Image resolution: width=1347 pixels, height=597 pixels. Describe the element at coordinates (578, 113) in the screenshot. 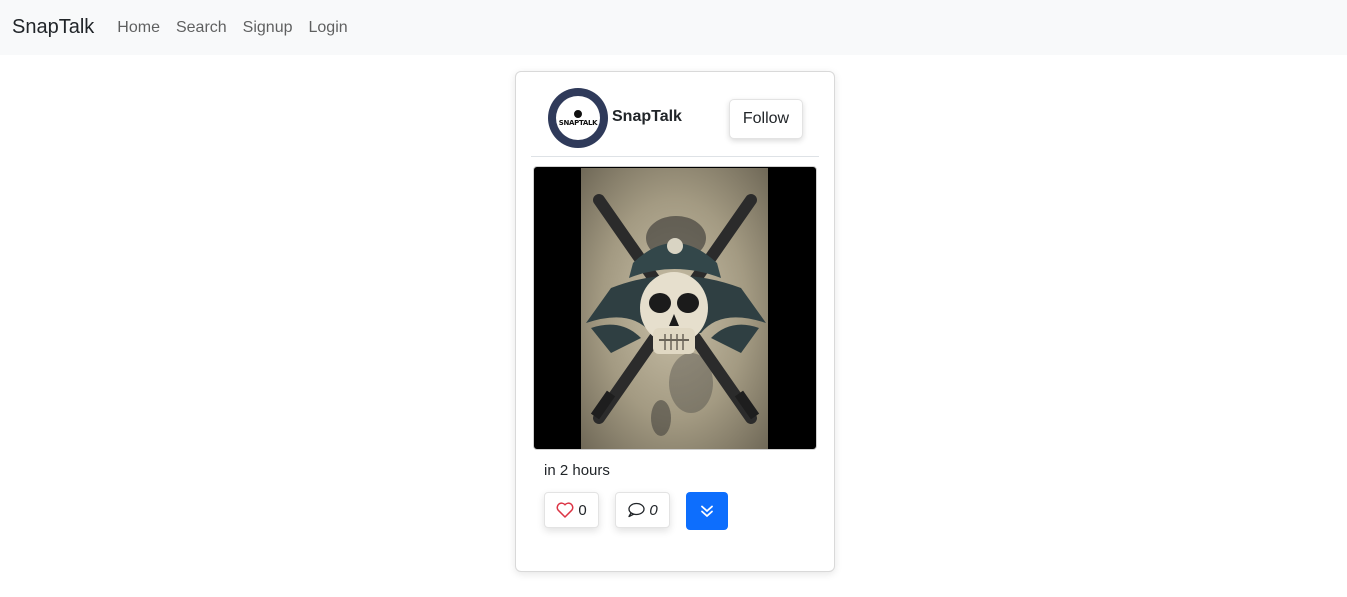

I see `camera-lens-icon` at that location.